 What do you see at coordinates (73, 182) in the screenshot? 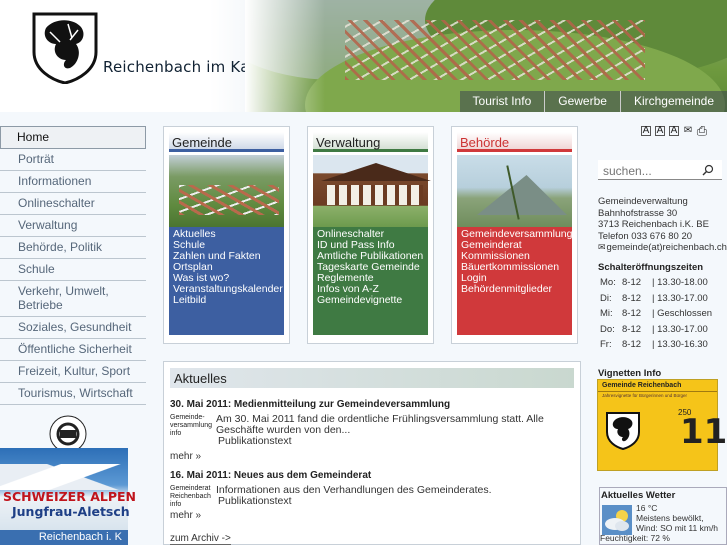
I see `sidebar-item-informationen: Informationen` at bounding box center [73, 182].